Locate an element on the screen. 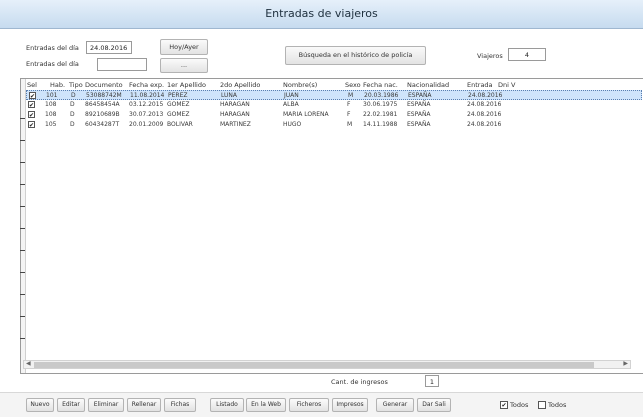 This screenshot has width=643, height=417. viajeros-label: Viajeros is located at coordinates (490, 56).